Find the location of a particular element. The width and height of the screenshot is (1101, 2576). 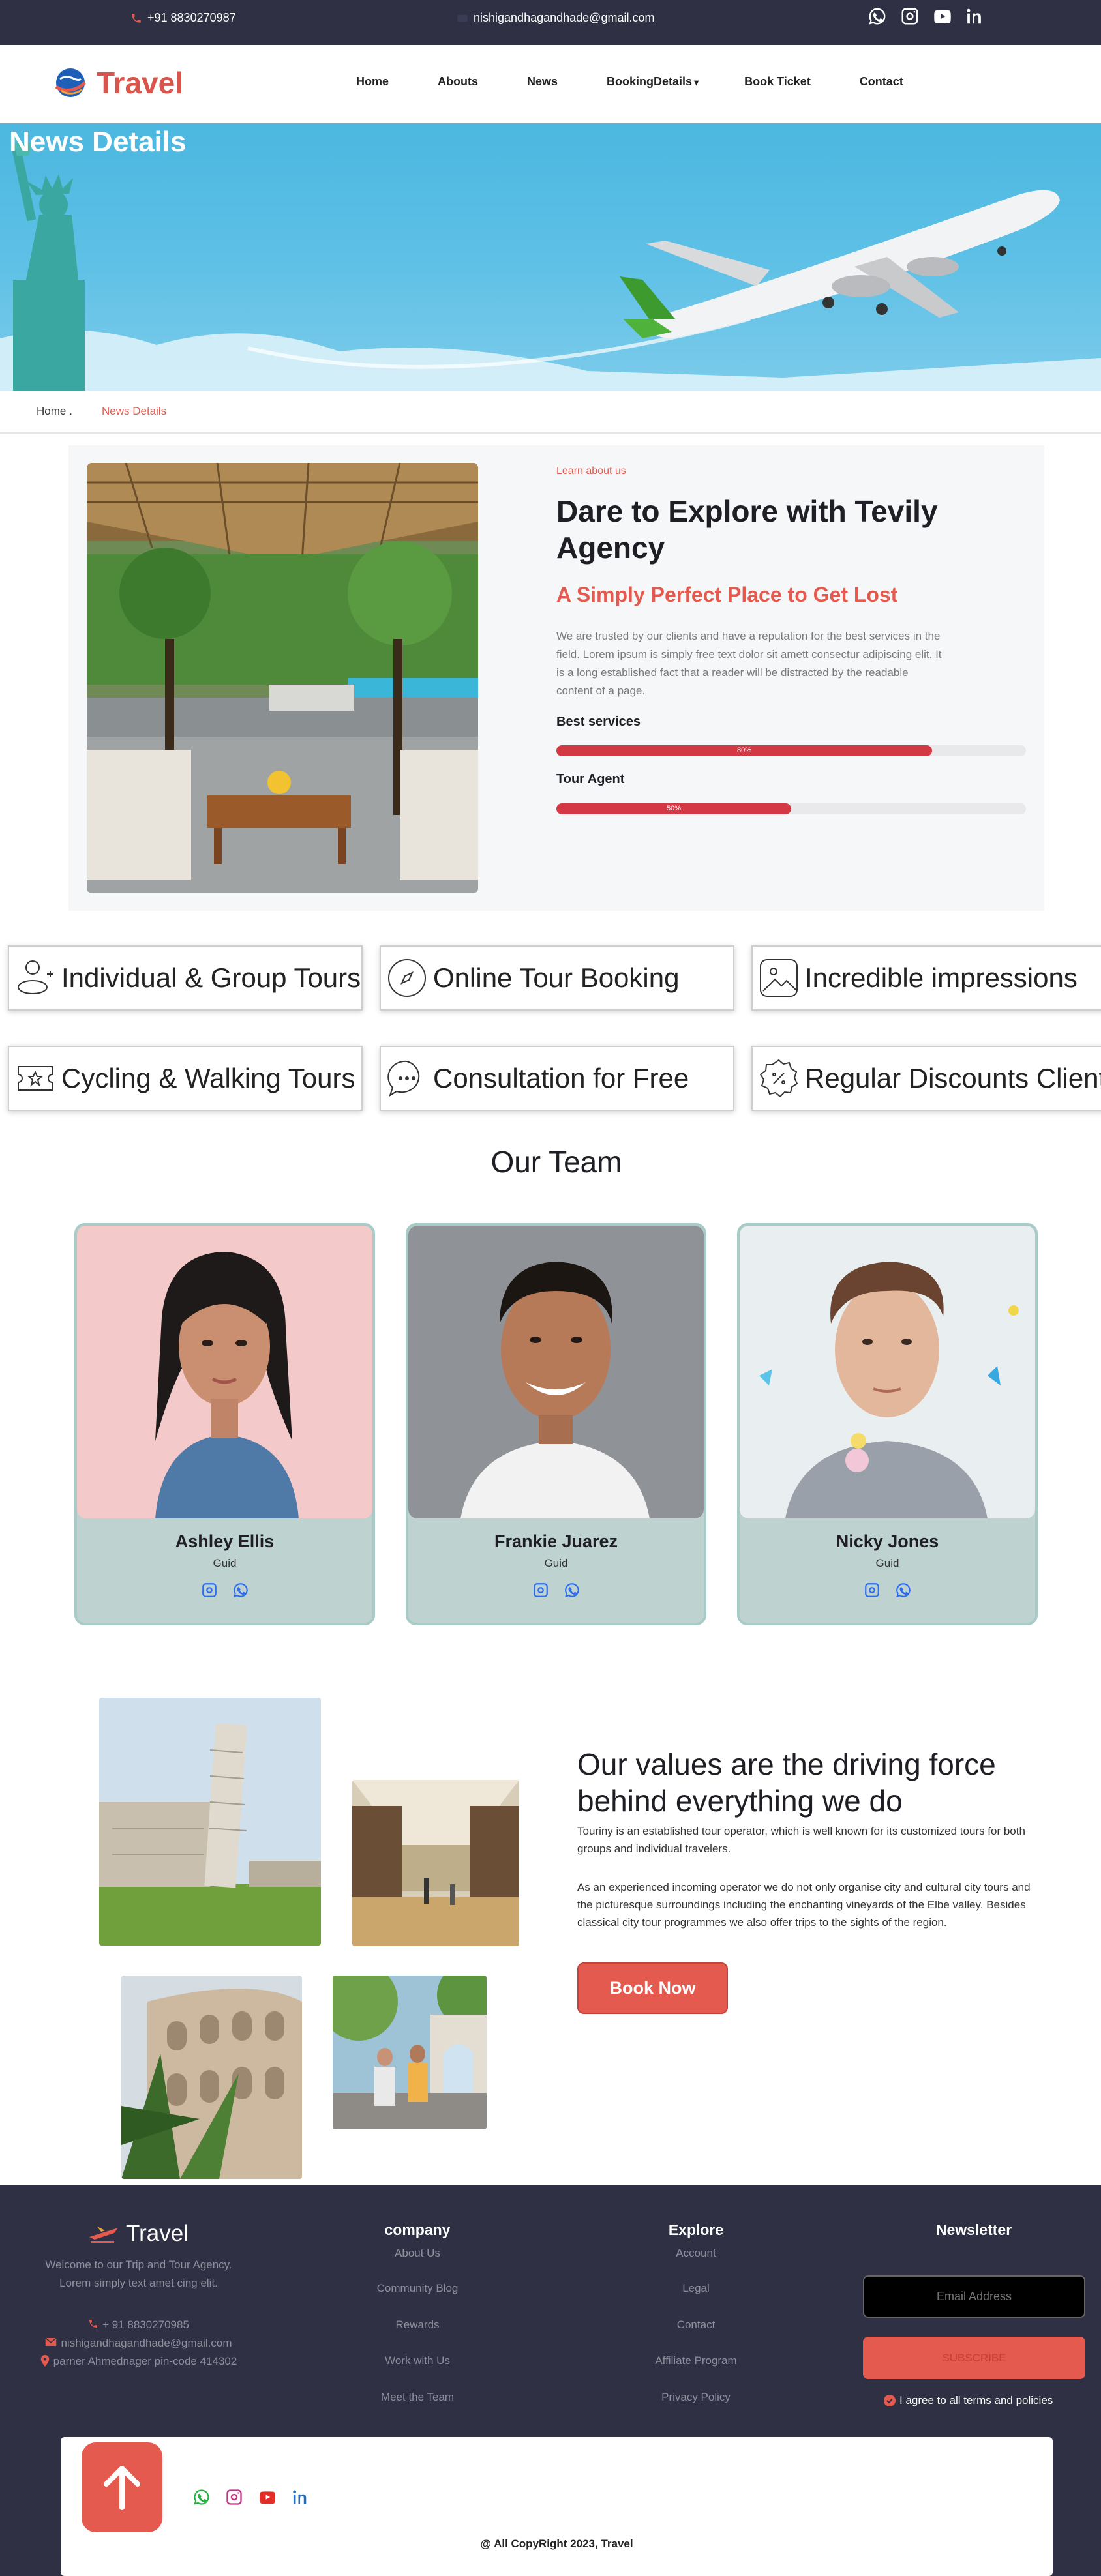

footer-link-privacy: Privacy Policy is located at coordinates (696, 2397).